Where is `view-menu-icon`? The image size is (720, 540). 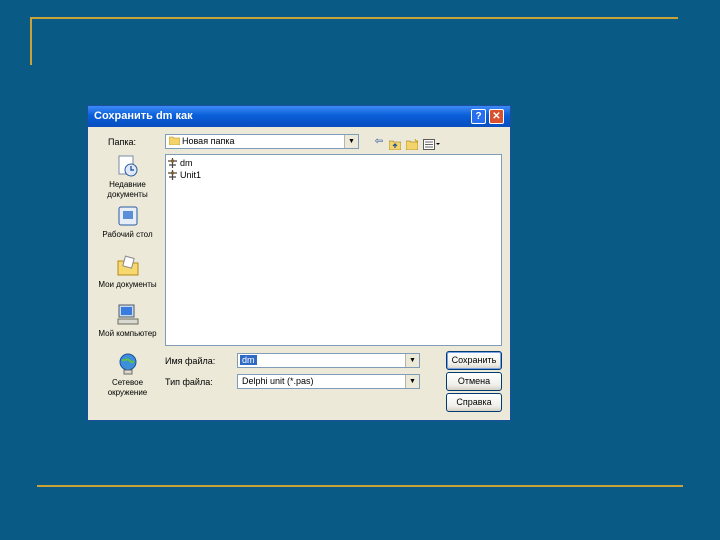
view-menu-icon is located at coordinates (432, 146).